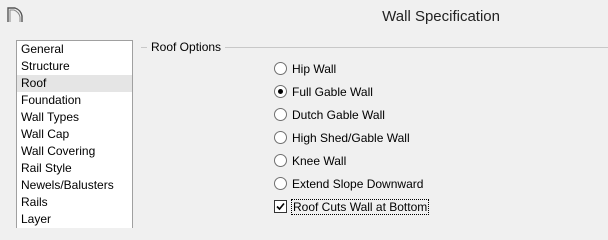 This screenshot has height=240, width=608. What do you see at coordinates (338, 115) in the screenshot?
I see `radio-label: Dutch Gable Wall` at bounding box center [338, 115].